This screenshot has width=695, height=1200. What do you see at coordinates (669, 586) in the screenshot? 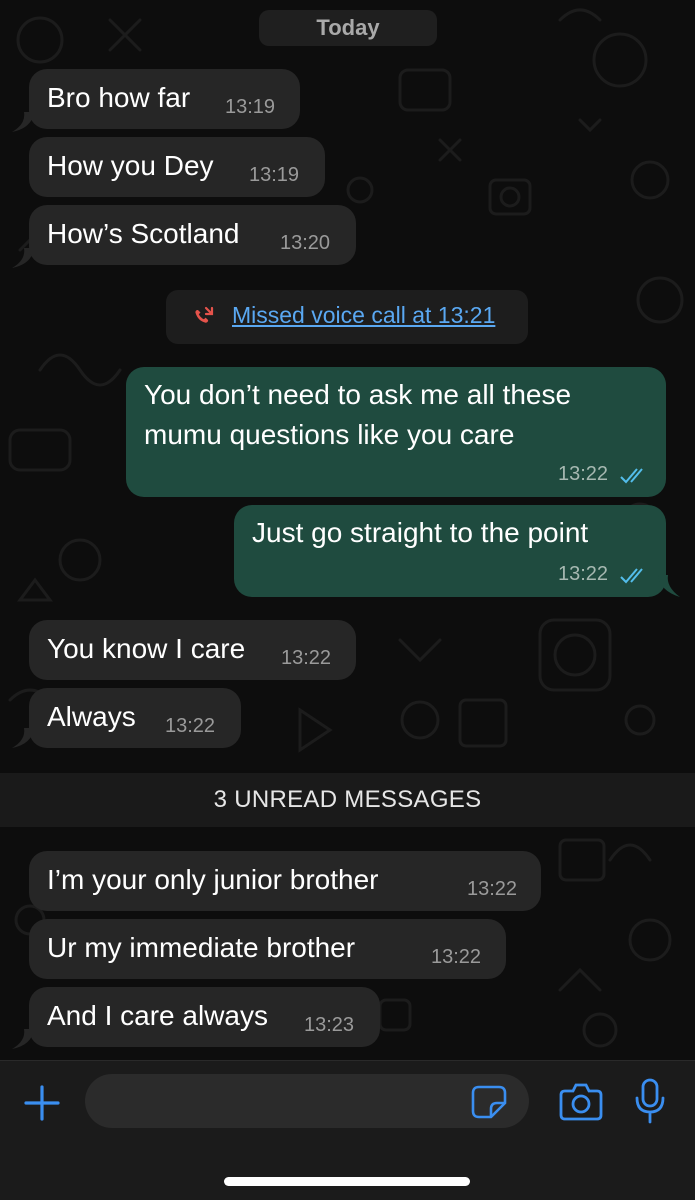
I see `bubble-tail` at bounding box center [669, 586].